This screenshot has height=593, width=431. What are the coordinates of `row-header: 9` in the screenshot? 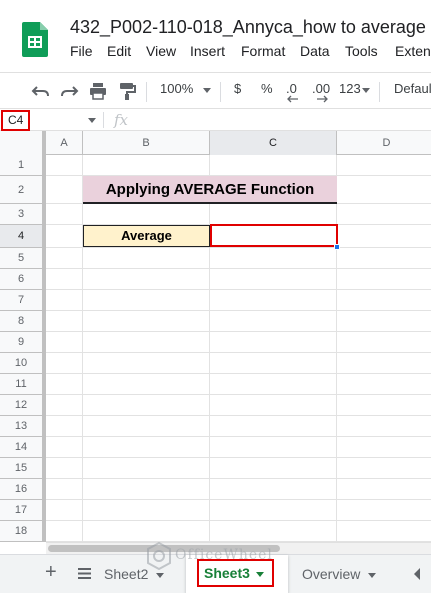 It's located at (23, 342).